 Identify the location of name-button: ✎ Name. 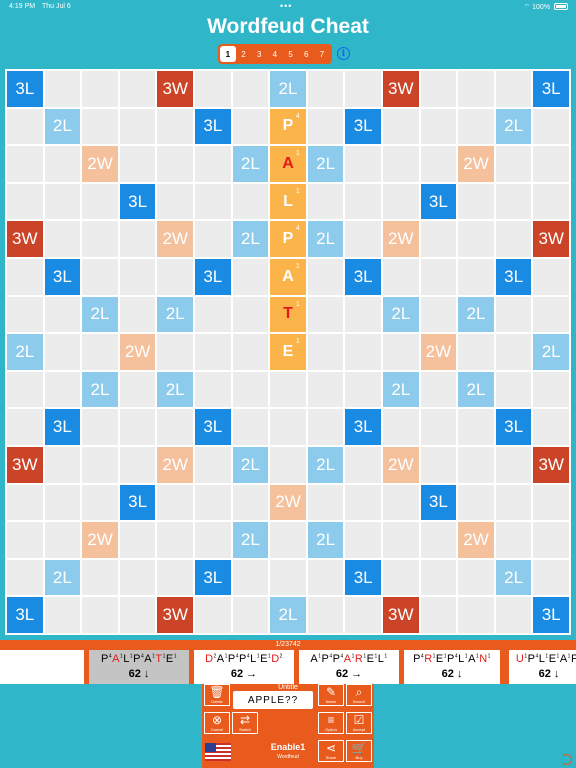
(331, 695).